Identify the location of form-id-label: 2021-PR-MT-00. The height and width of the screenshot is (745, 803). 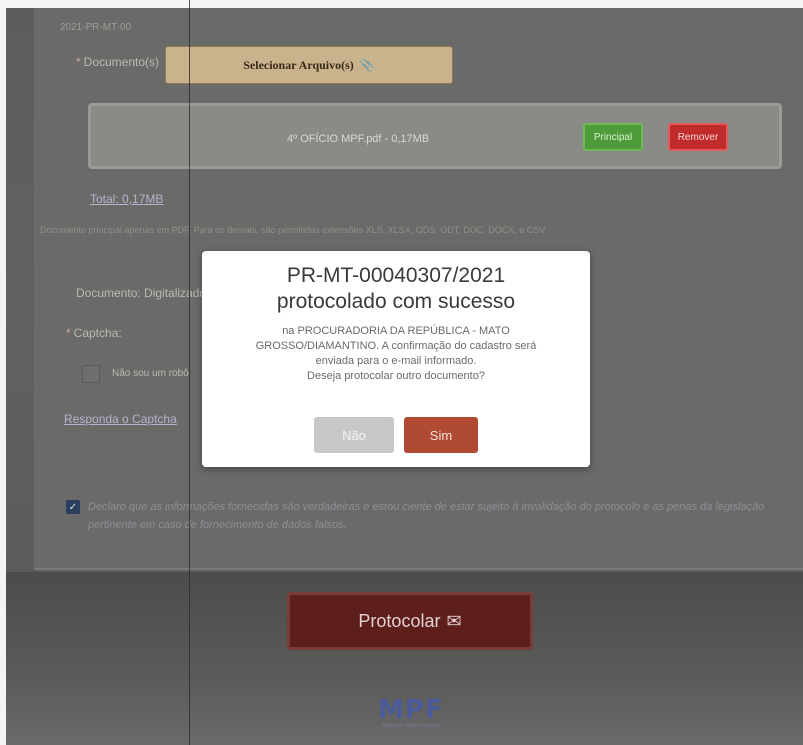
(96, 27).